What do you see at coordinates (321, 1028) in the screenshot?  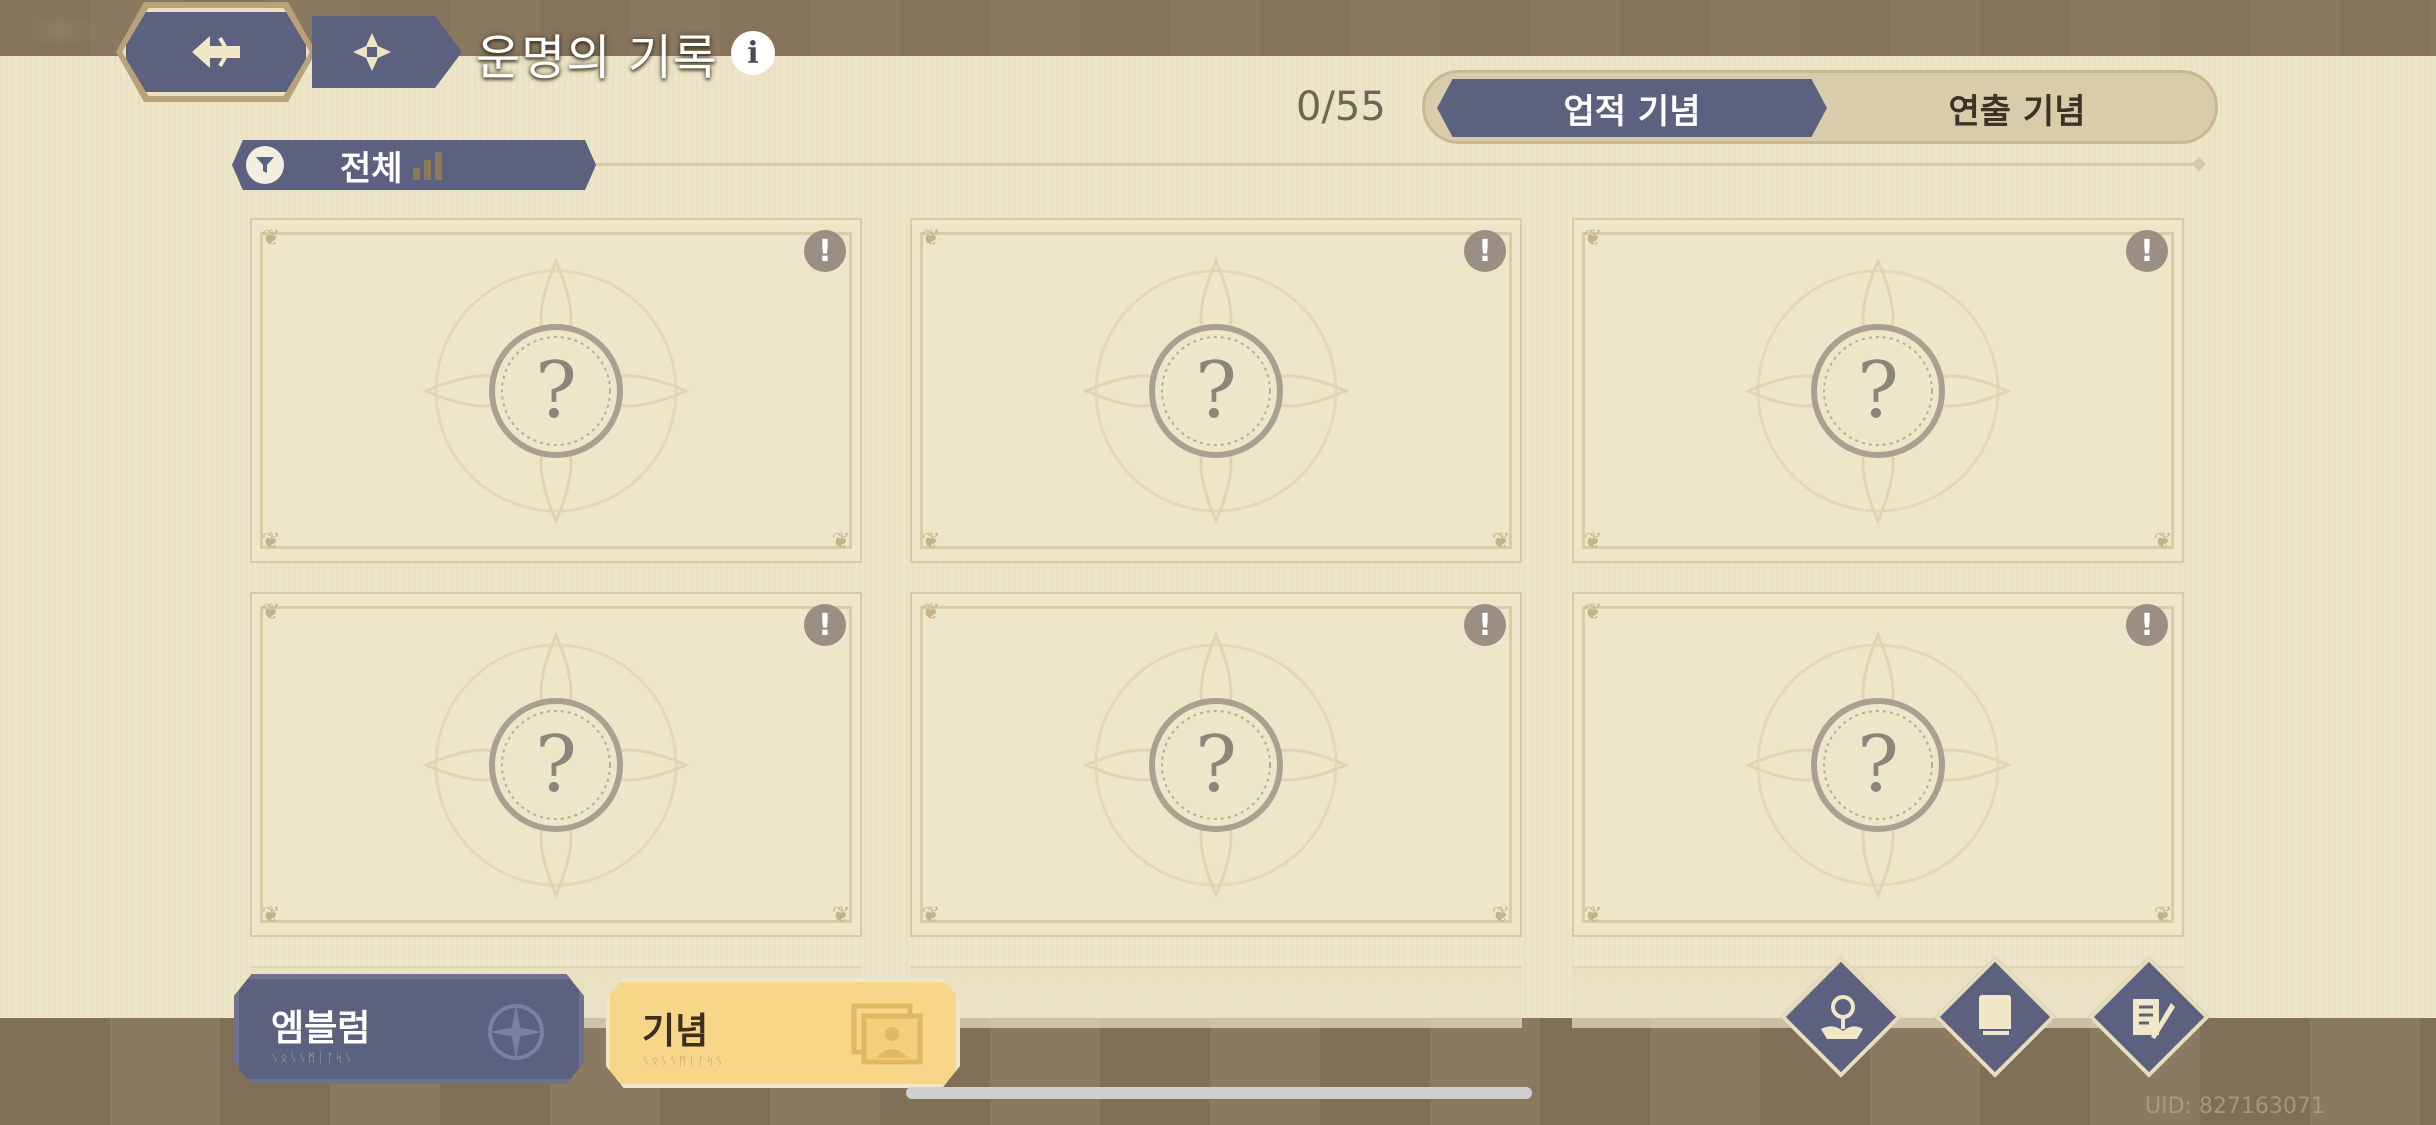 I see `bottom-tab-label: 엠블럼` at bounding box center [321, 1028].